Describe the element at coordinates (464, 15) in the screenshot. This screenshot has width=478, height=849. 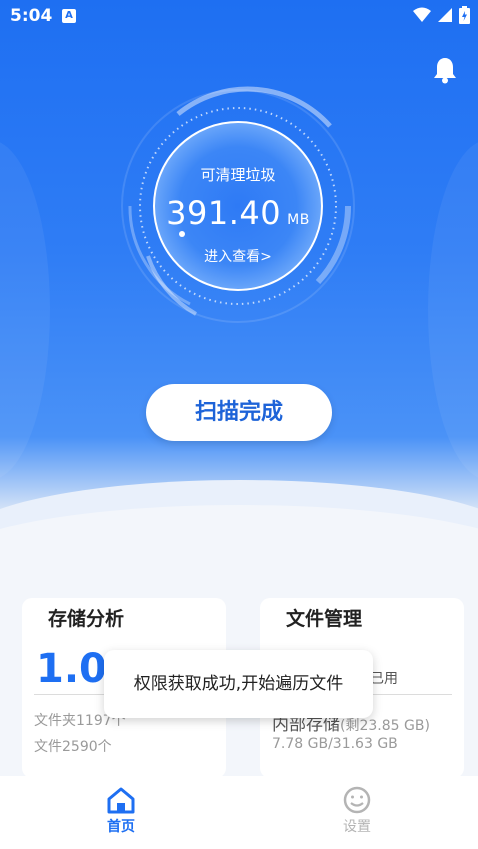
I see `battery-icon` at that location.